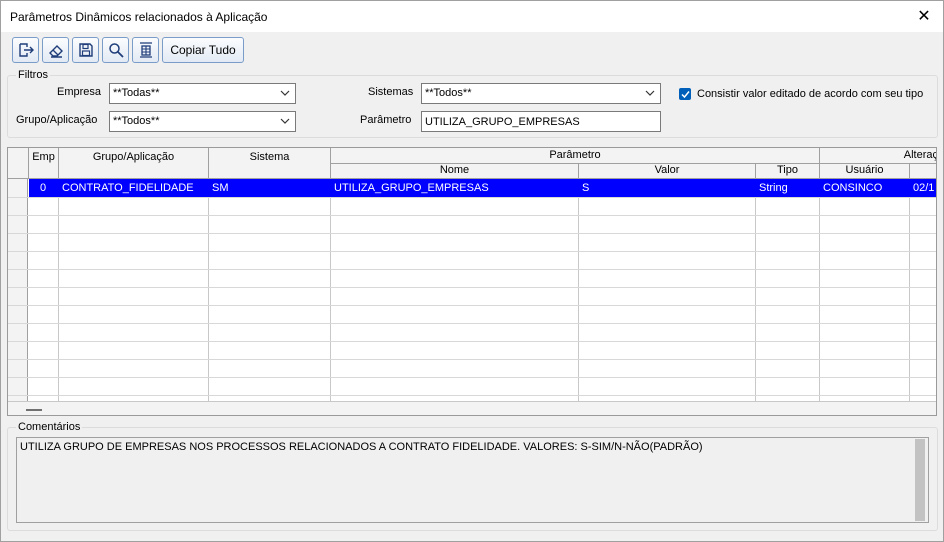 This screenshot has width=944, height=542. Describe the element at coordinates (18, 163) in the screenshot. I see `row-indicator-header` at that location.